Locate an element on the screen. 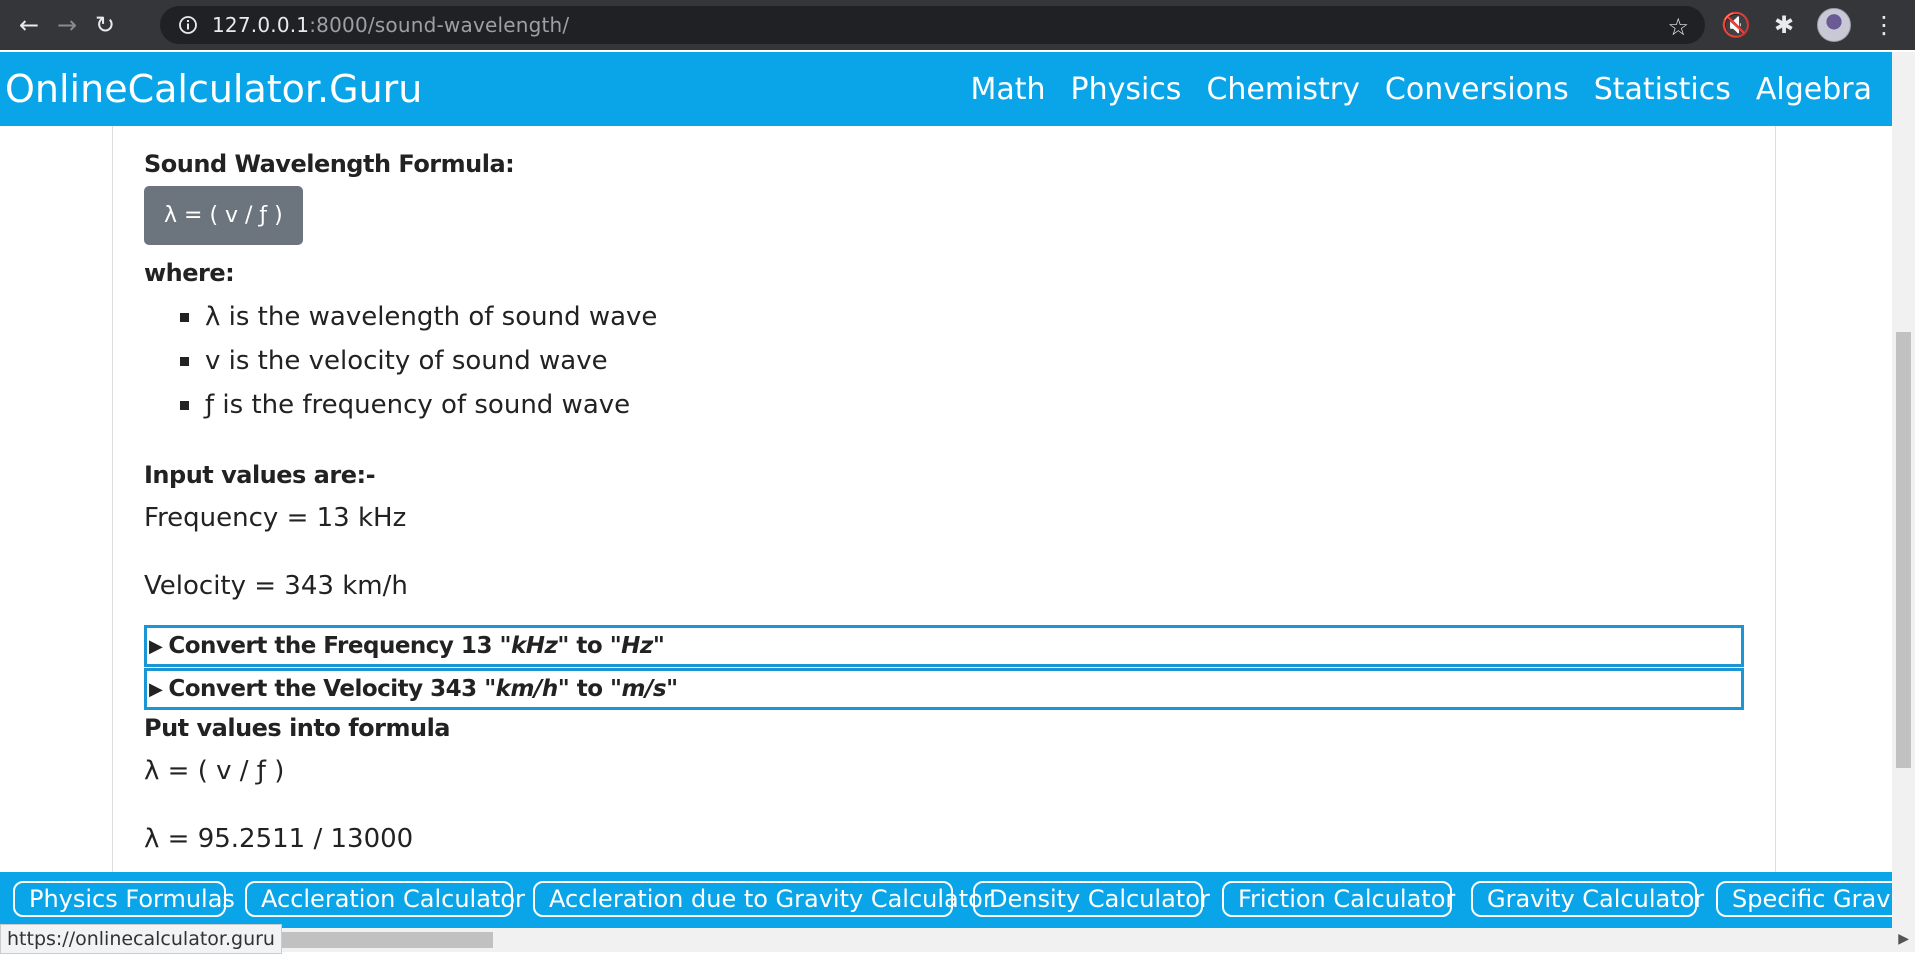  formula-repeat: λ = ( v / ƒ ) is located at coordinates (214, 771).